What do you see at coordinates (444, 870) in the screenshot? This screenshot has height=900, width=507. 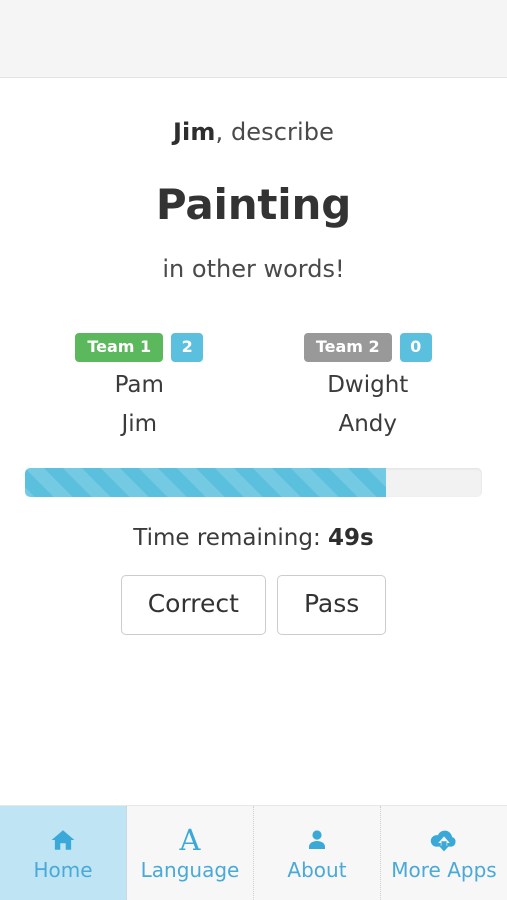 I see `nav-label-more-apps: More Apps` at bounding box center [444, 870].